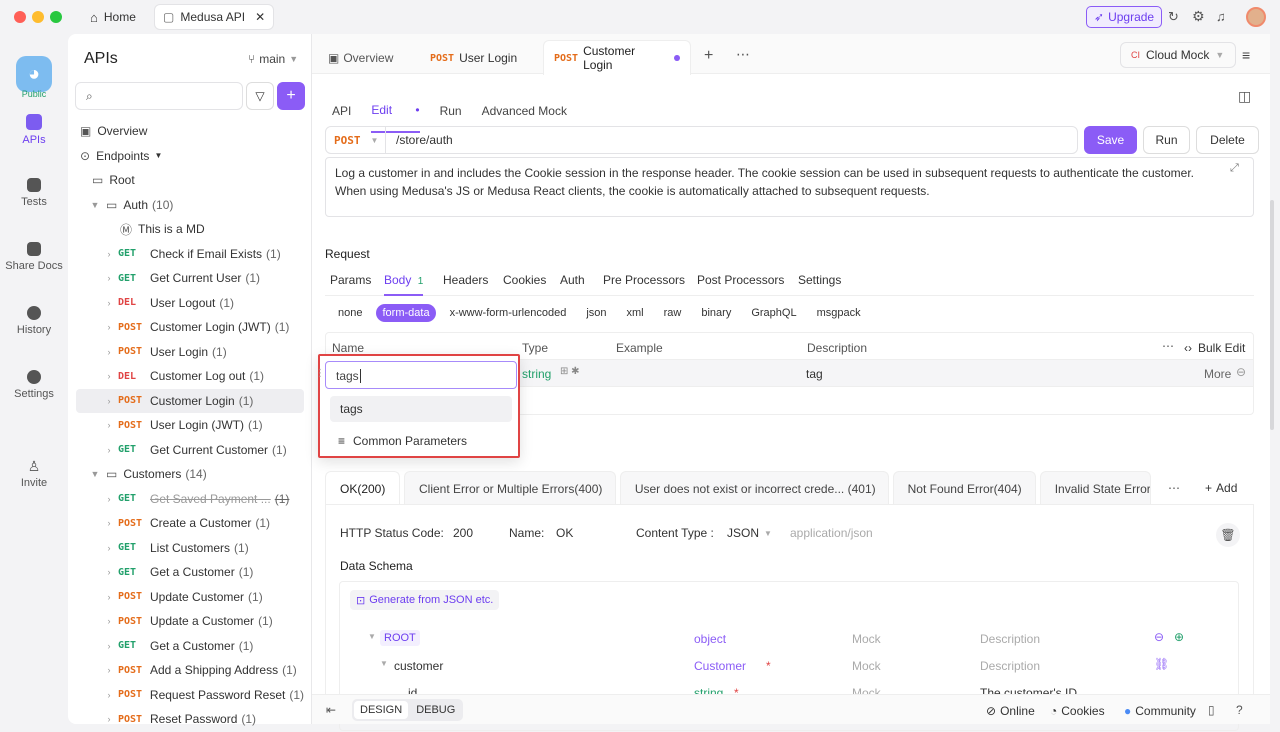 The image size is (1280, 732). I want to click on tab-advanced-mock: Advanced Mock, so click(524, 111).